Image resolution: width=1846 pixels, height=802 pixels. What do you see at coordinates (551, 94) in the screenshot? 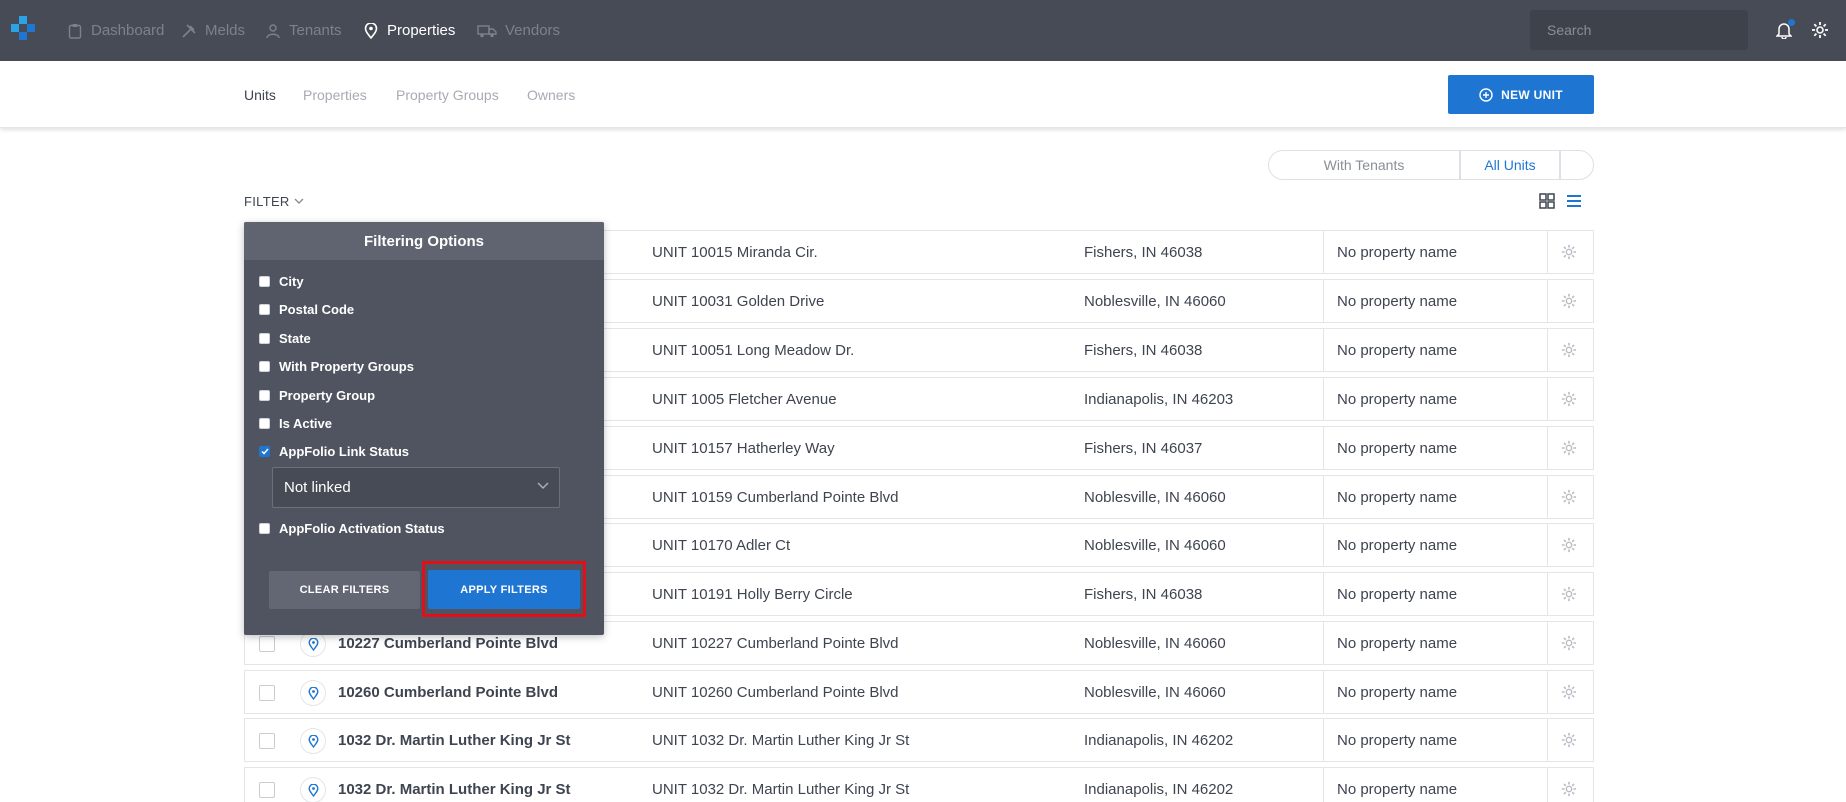
I see `tab-owners: Owners` at bounding box center [551, 94].